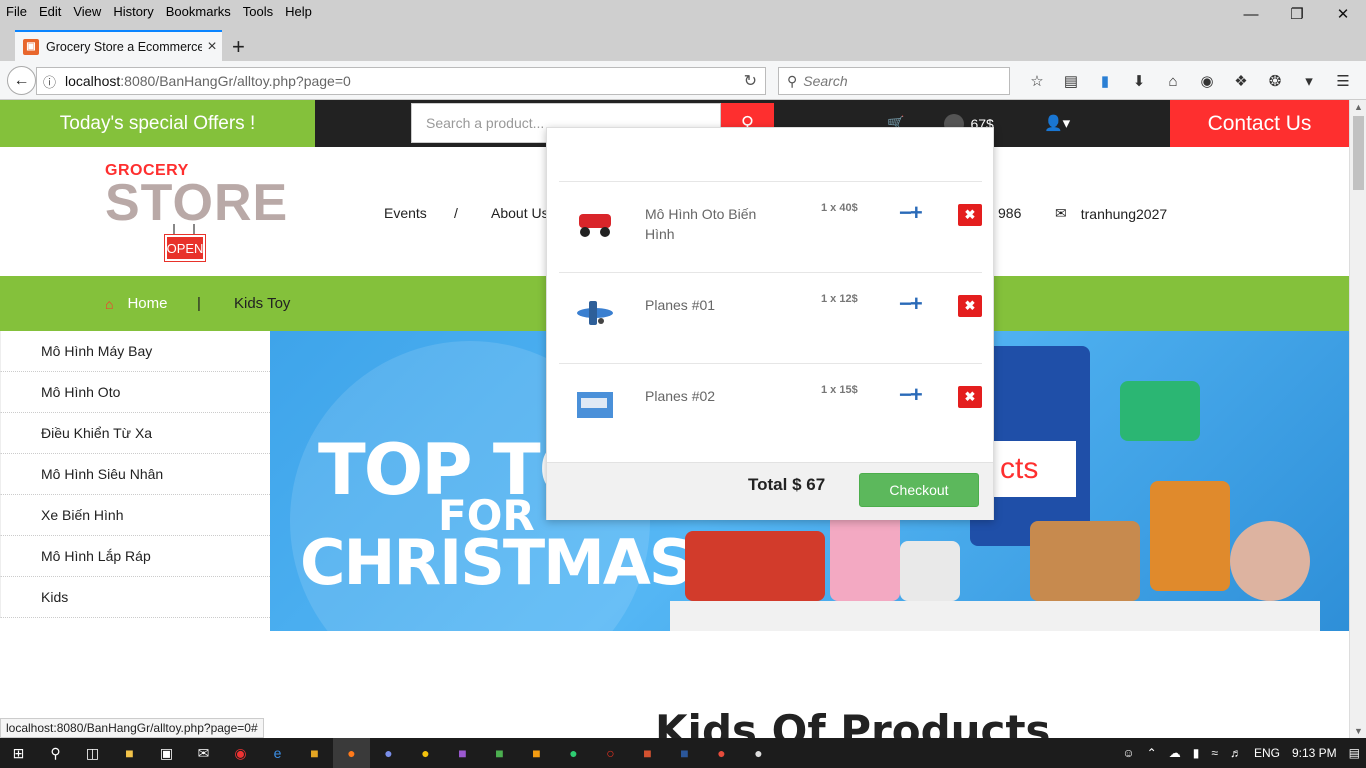 The height and width of the screenshot is (768, 1366). Describe the element at coordinates (92, 753) in the screenshot. I see `task-view-icon: ◫` at that location.